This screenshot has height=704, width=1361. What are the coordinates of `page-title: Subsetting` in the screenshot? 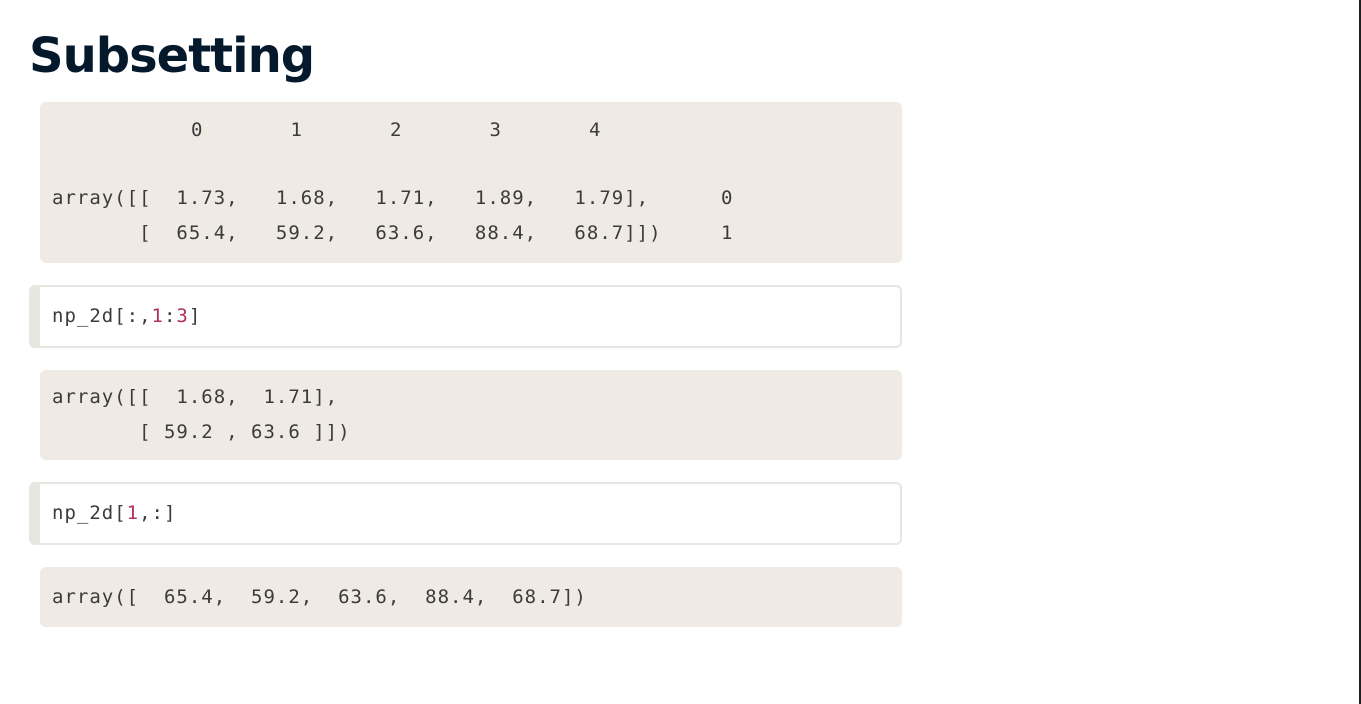 It's located at (172, 56).